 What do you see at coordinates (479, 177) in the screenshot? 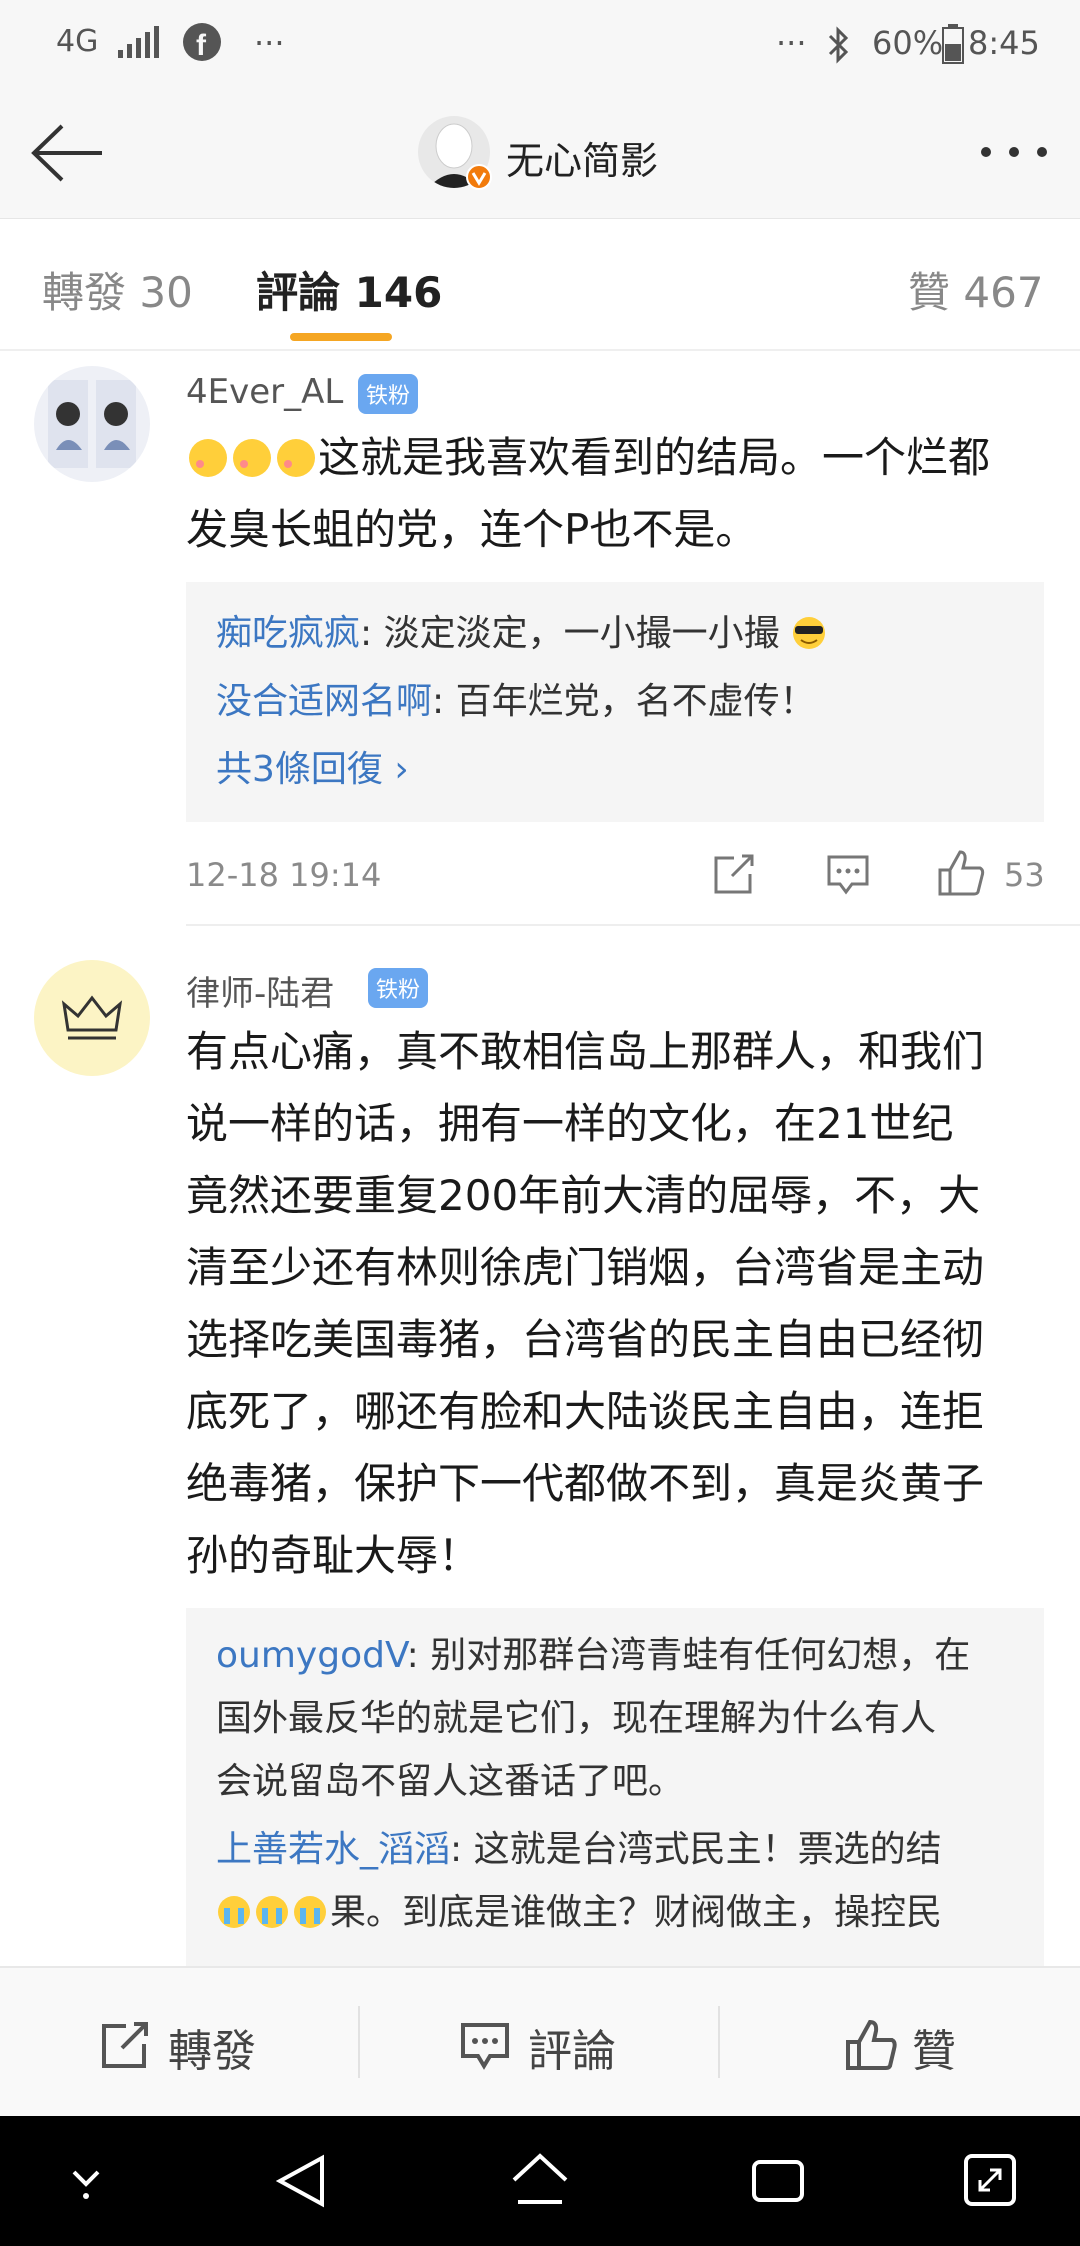
I see `verified-badge-icon` at bounding box center [479, 177].